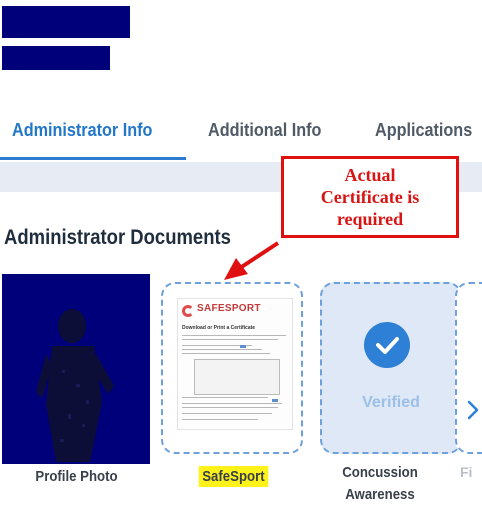 The height and width of the screenshot is (516, 482). I want to click on chevron-right-icon, so click(473, 410).